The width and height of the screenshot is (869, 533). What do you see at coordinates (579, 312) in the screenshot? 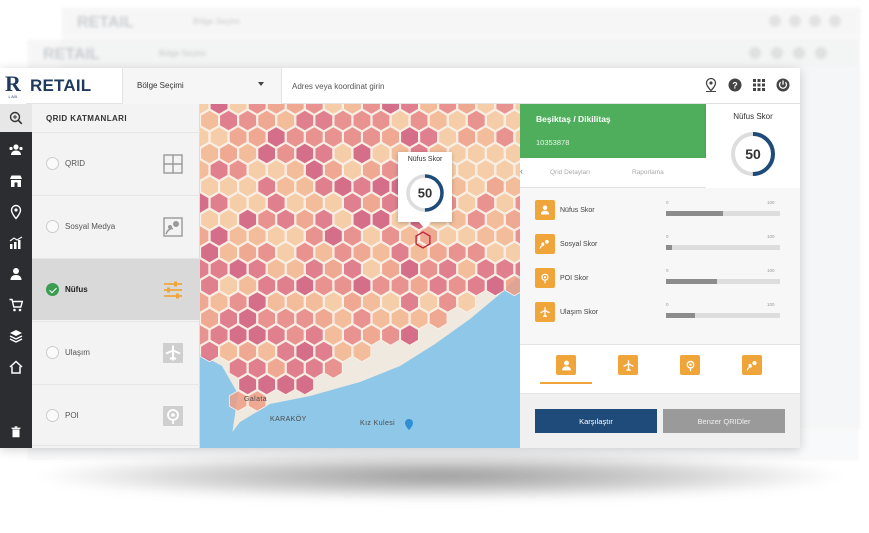
I see `metric-label: Ulaşım Skor` at bounding box center [579, 312].